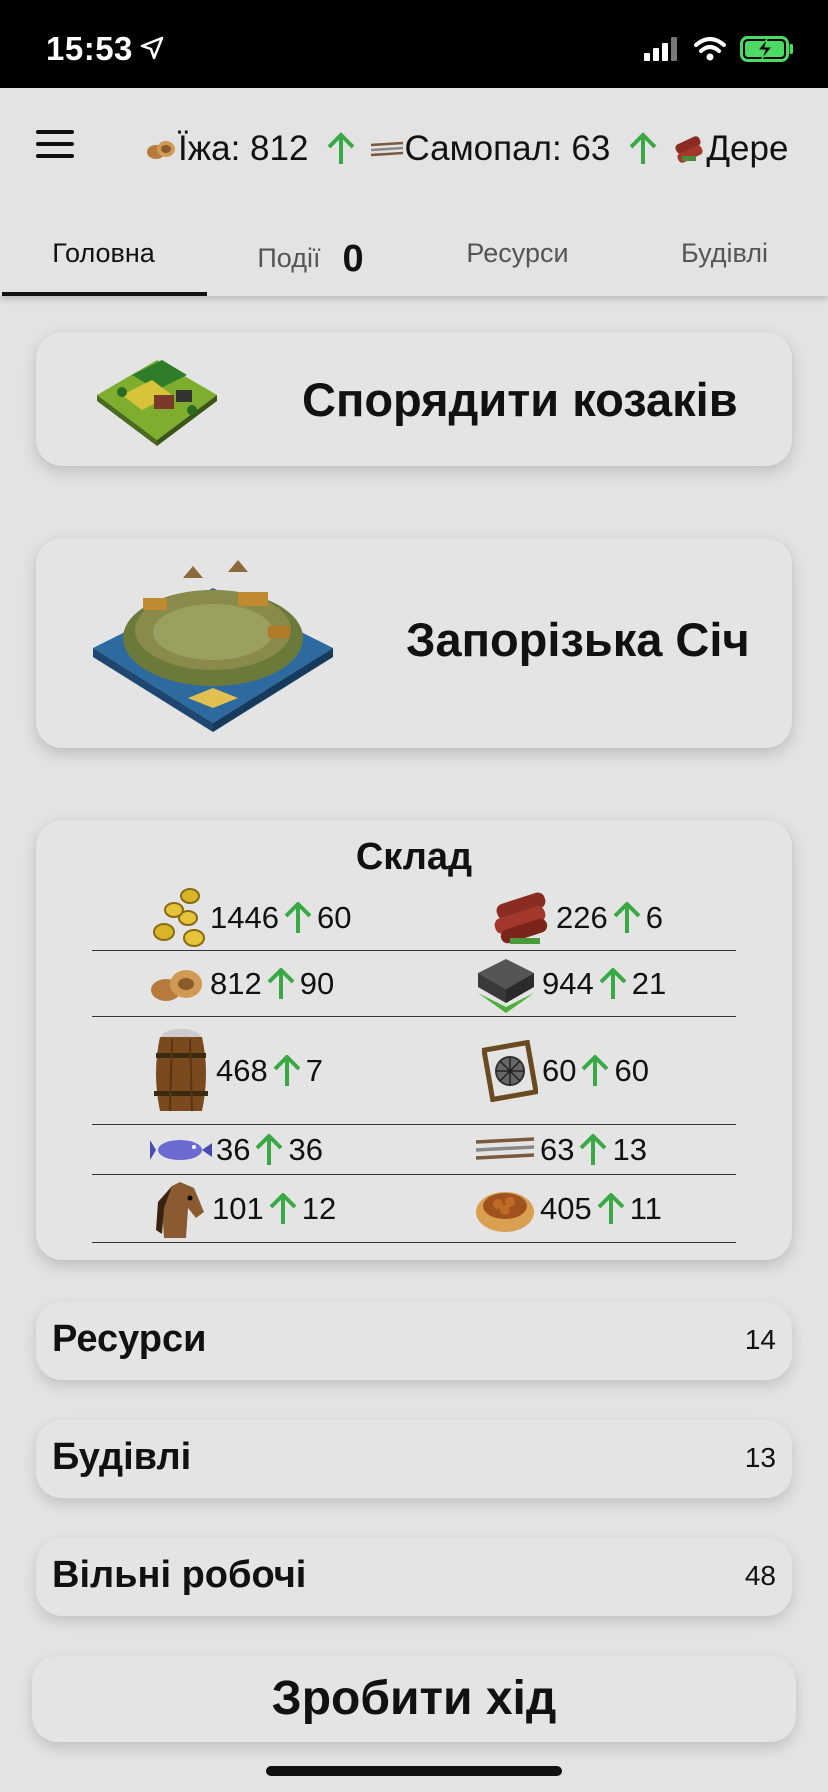  What do you see at coordinates (179, 917) in the screenshot?
I see `gold-coins-icon` at bounding box center [179, 917].